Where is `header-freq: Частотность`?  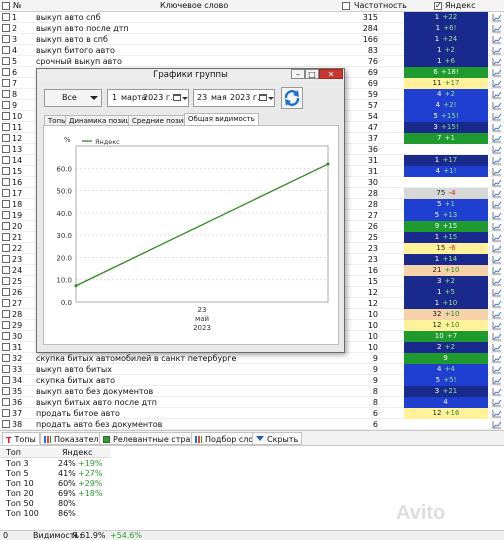 header-freq: Частотность is located at coordinates (380, 6).